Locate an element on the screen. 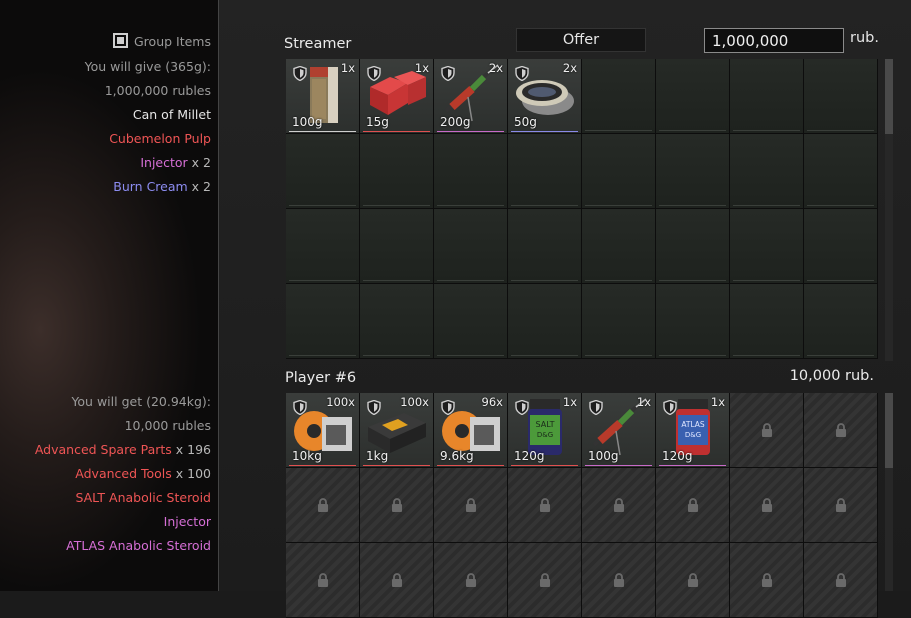  item-name: Injector is located at coordinates (187, 521).